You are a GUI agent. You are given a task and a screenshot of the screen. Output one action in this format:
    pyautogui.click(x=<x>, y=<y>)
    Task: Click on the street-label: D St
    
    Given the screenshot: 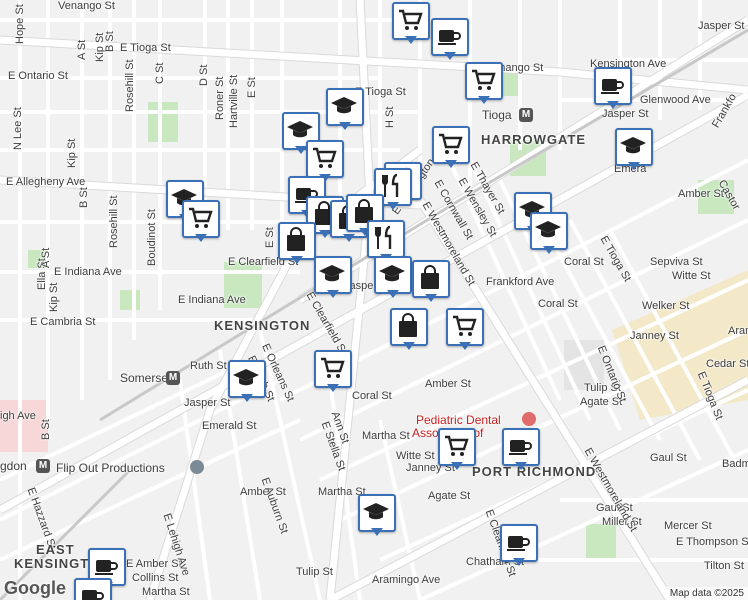 What is the action you would take?
    pyautogui.click(x=204, y=75)
    